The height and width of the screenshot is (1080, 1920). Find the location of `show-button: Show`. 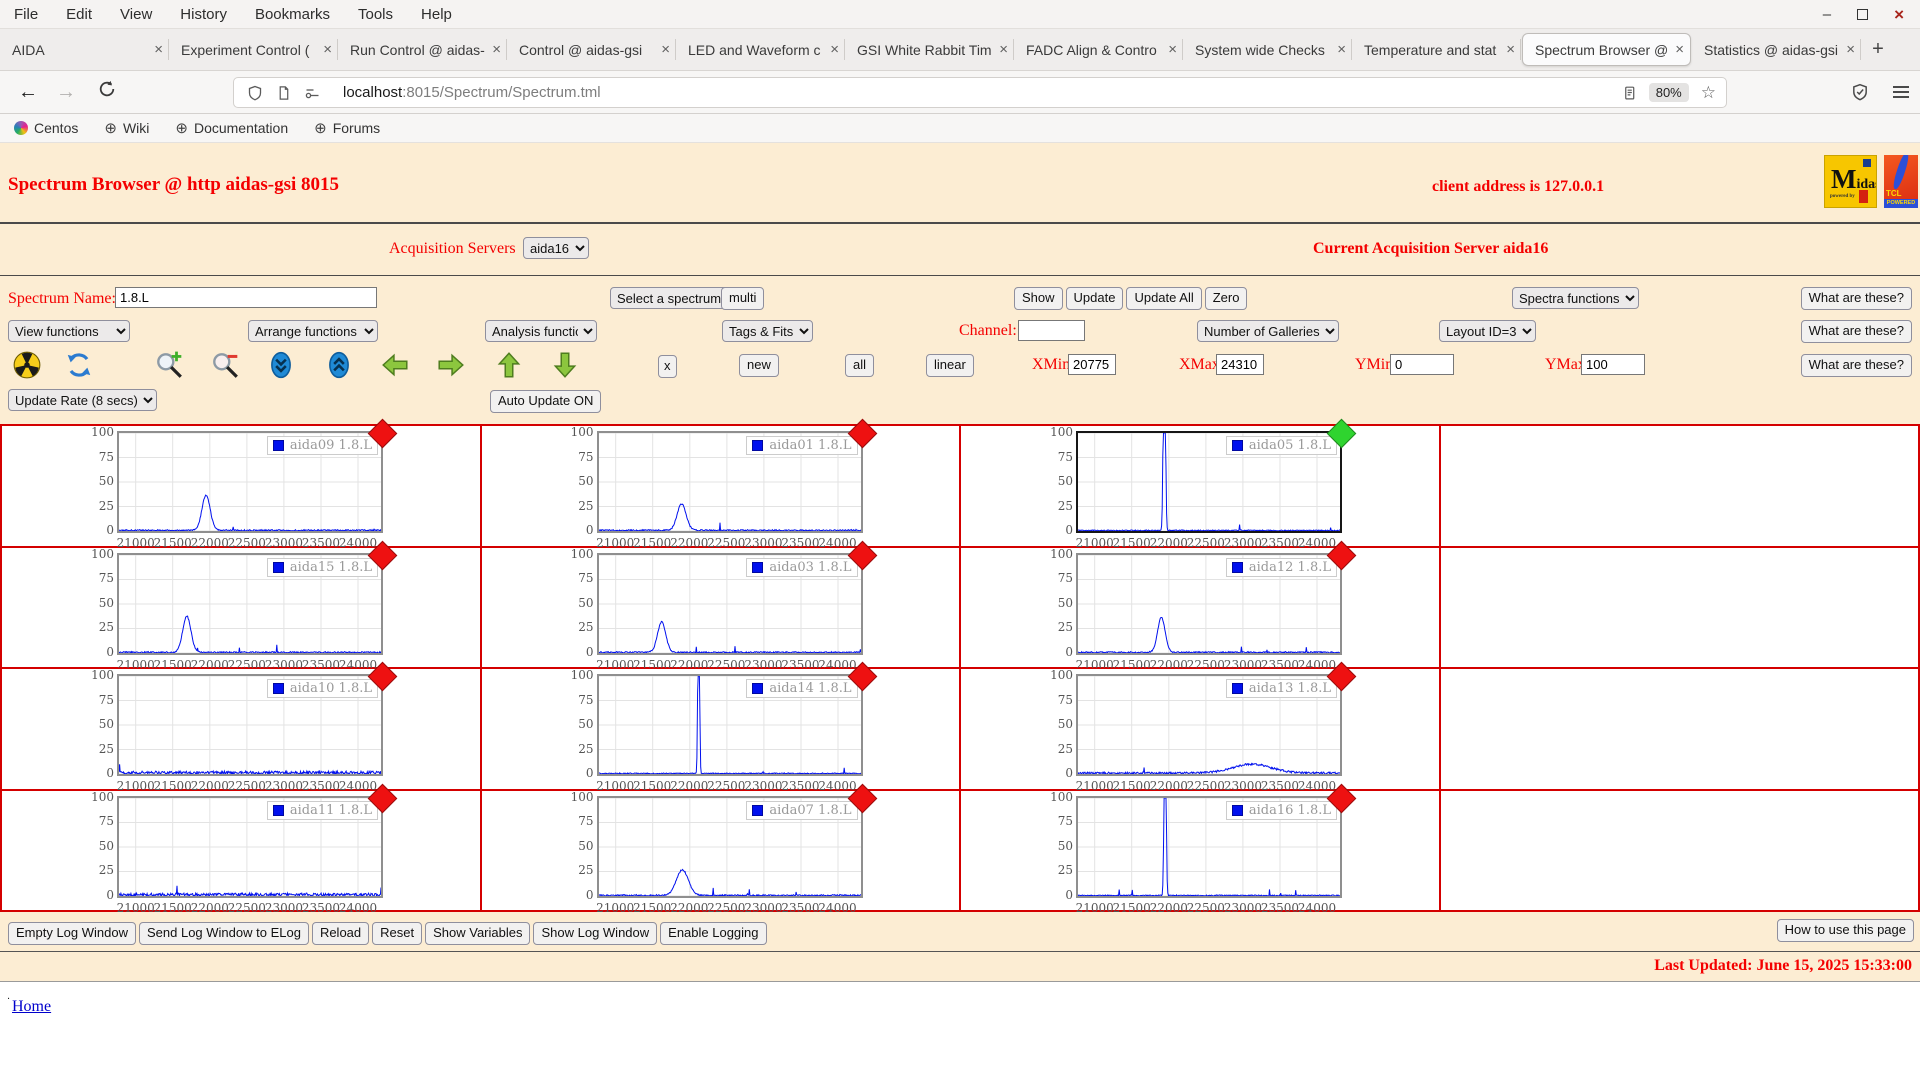

show-button: Show is located at coordinates (1038, 298).